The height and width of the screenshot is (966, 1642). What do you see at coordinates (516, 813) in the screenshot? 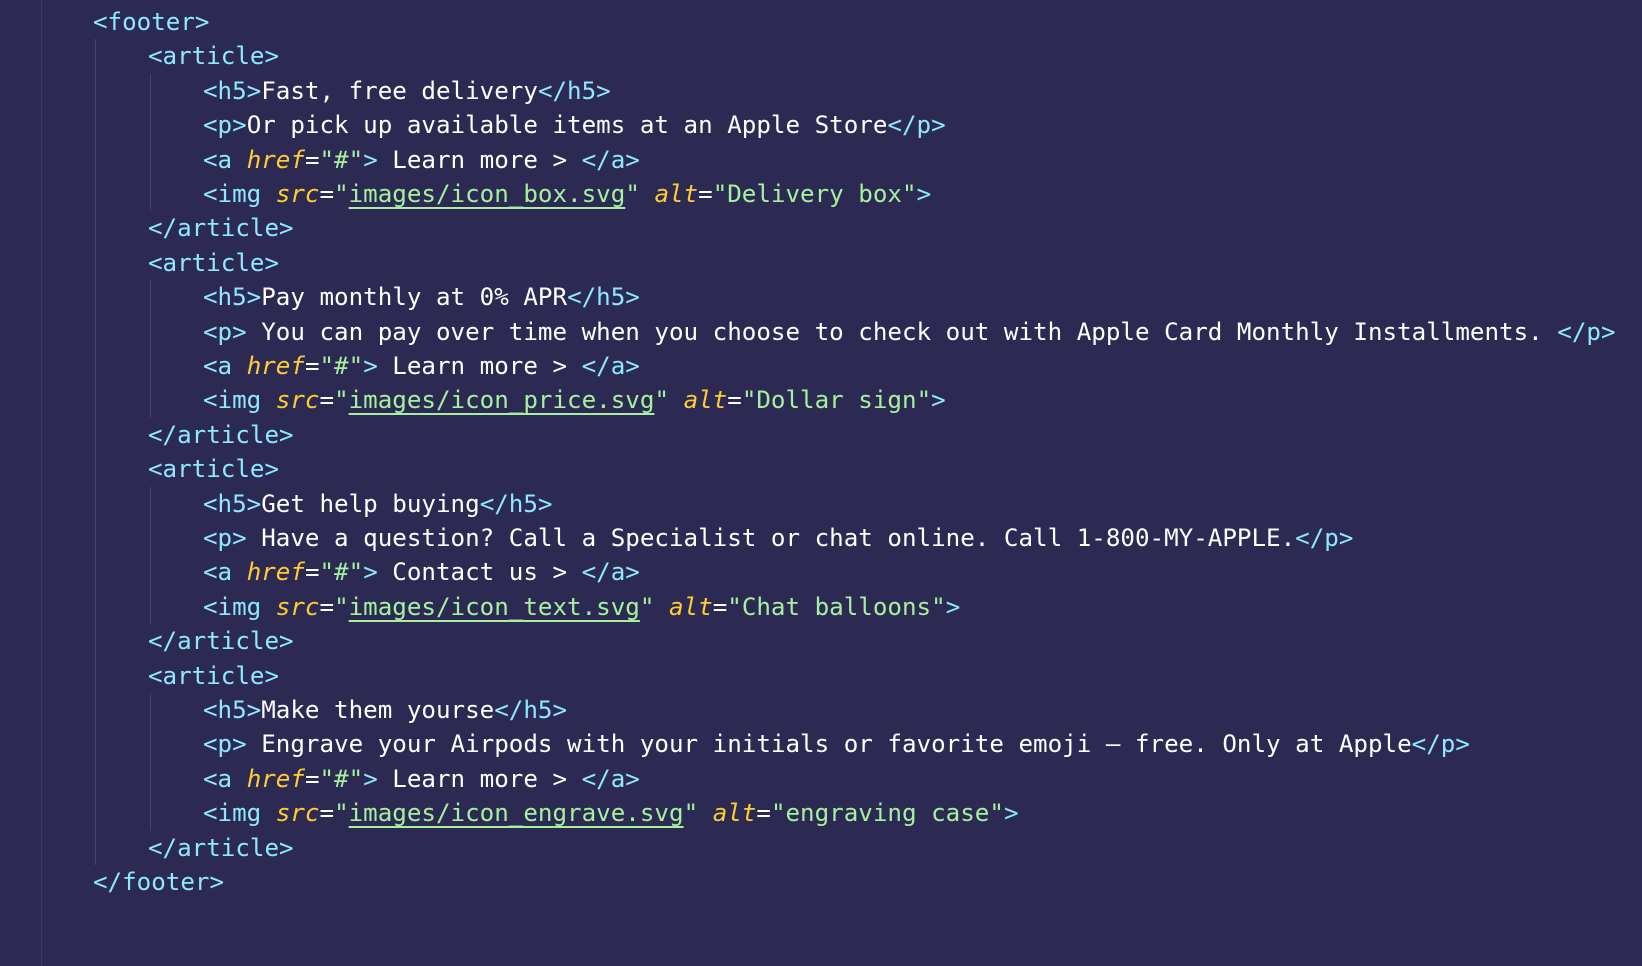
I see `image-source-link: images/icon_engrave.svg` at bounding box center [516, 813].